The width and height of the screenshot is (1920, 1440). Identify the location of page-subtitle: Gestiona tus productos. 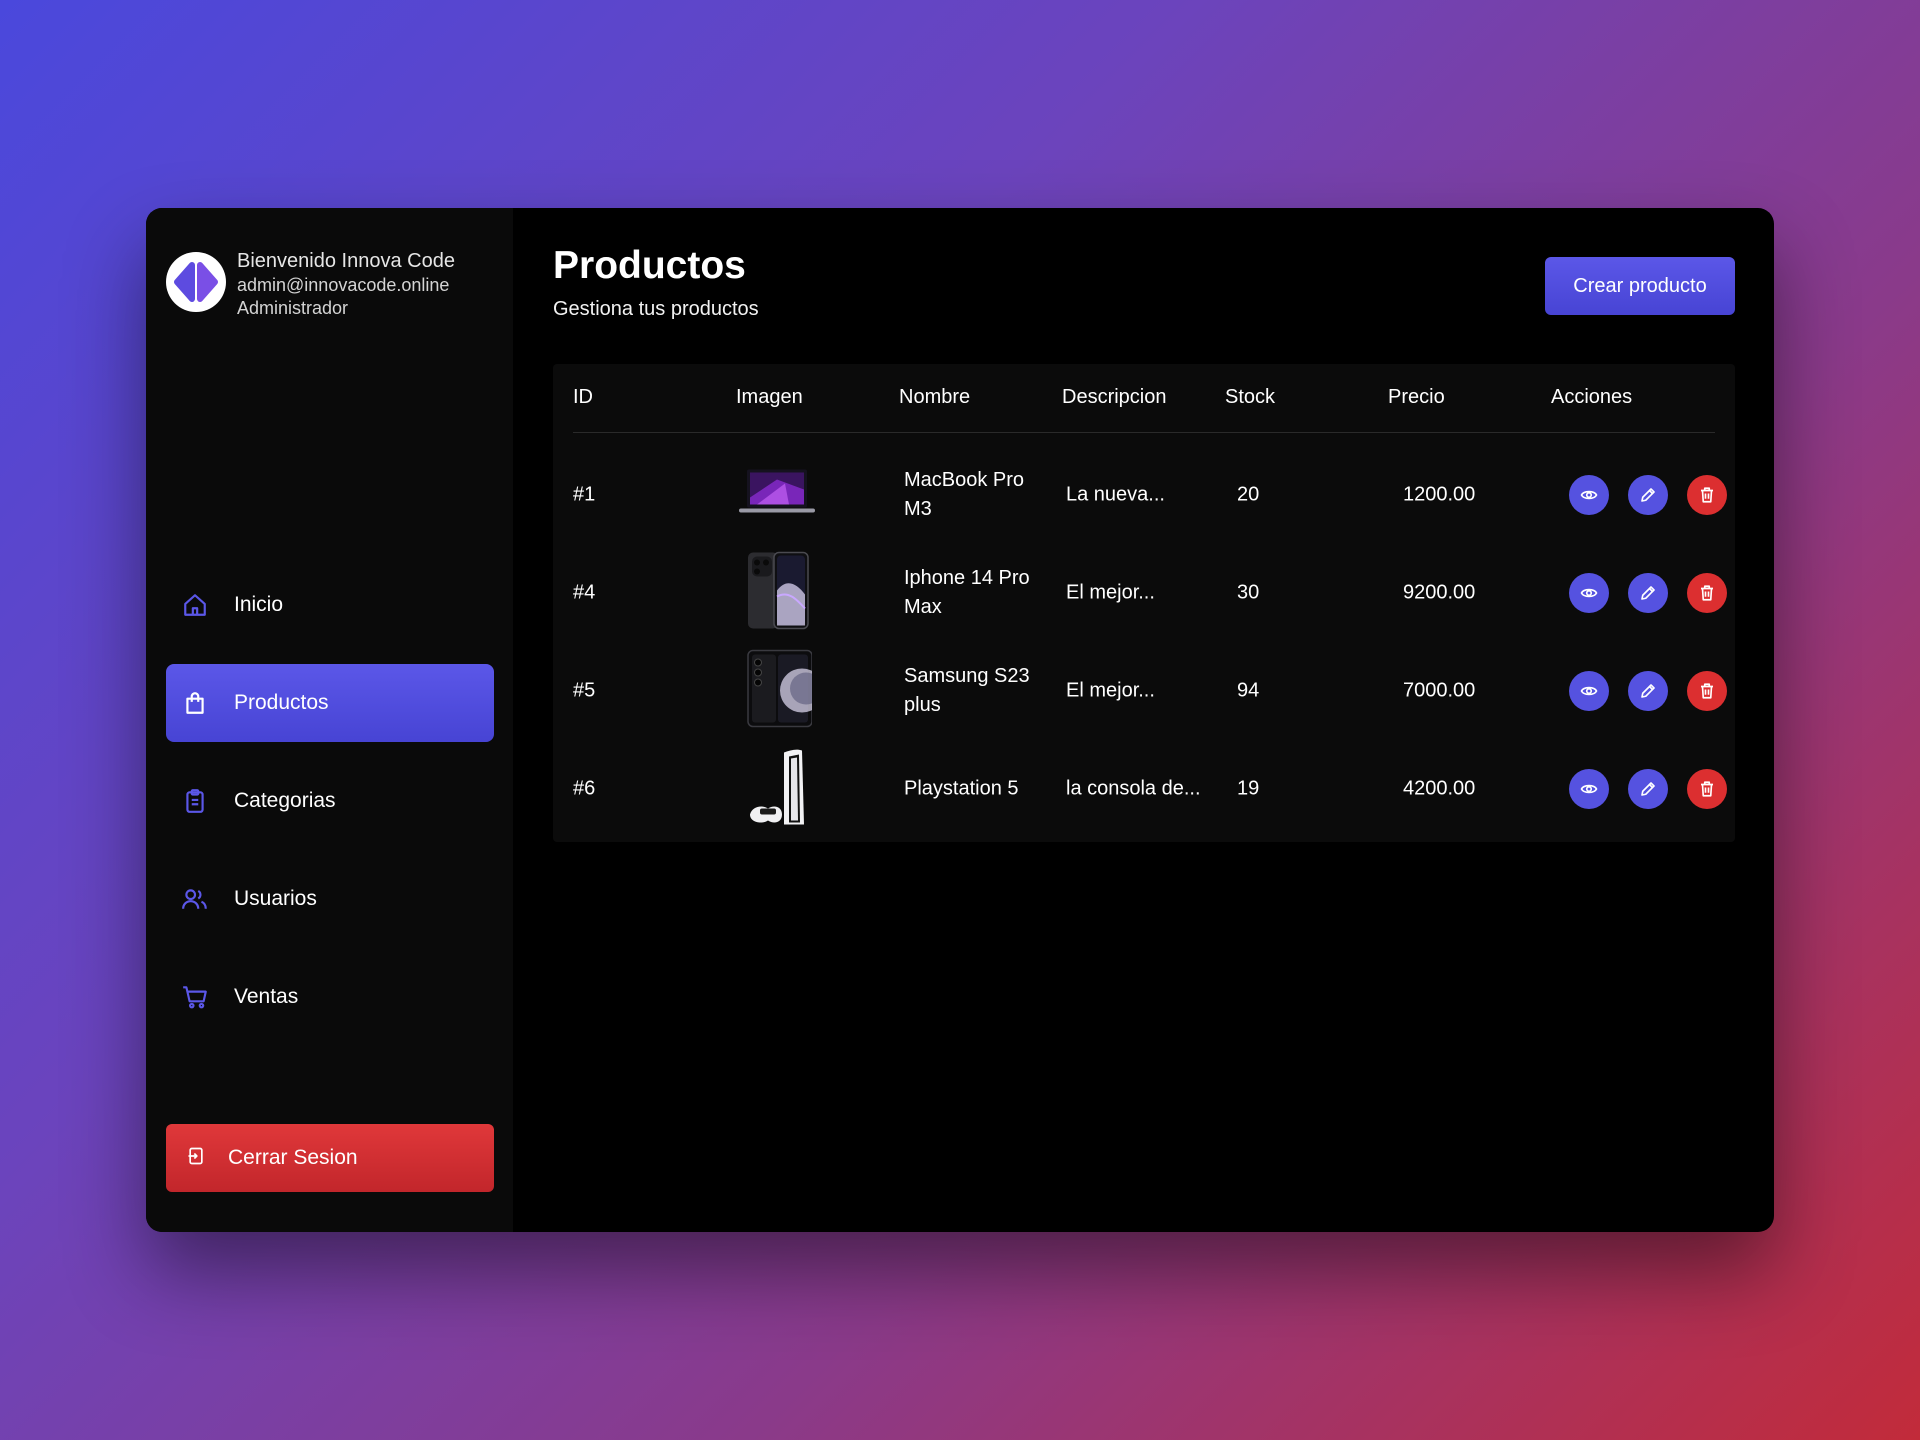
(656, 309).